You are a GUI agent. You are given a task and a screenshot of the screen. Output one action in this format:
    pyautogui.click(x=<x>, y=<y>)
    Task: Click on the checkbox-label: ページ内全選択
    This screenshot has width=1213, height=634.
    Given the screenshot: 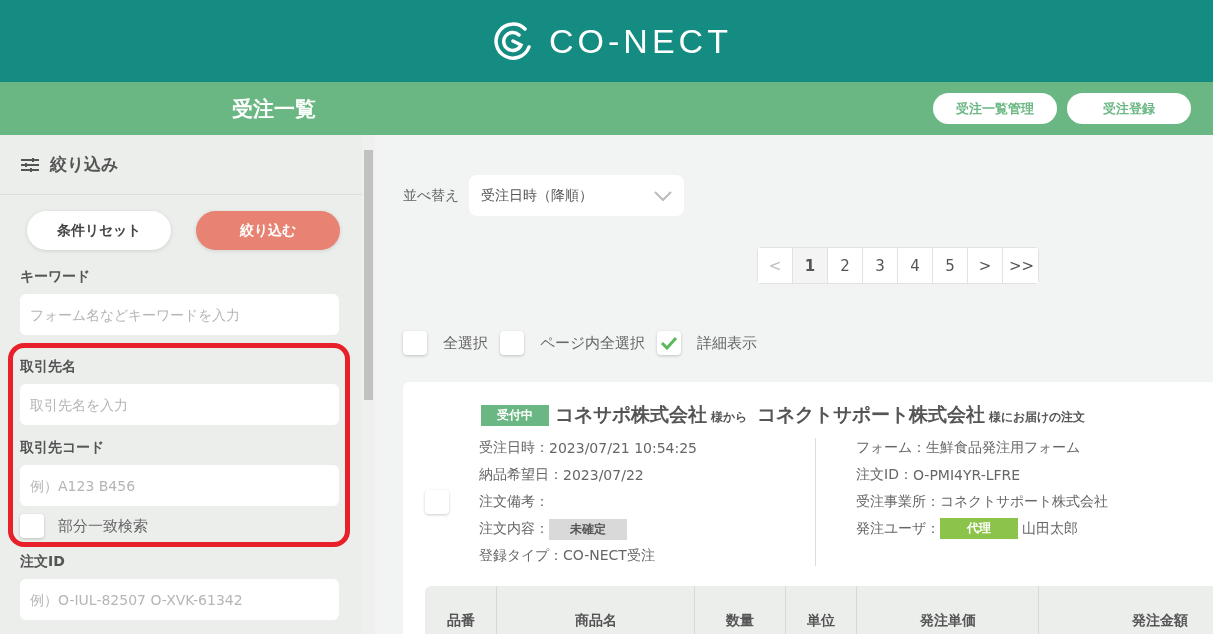 What is the action you would take?
    pyautogui.click(x=592, y=343)
    